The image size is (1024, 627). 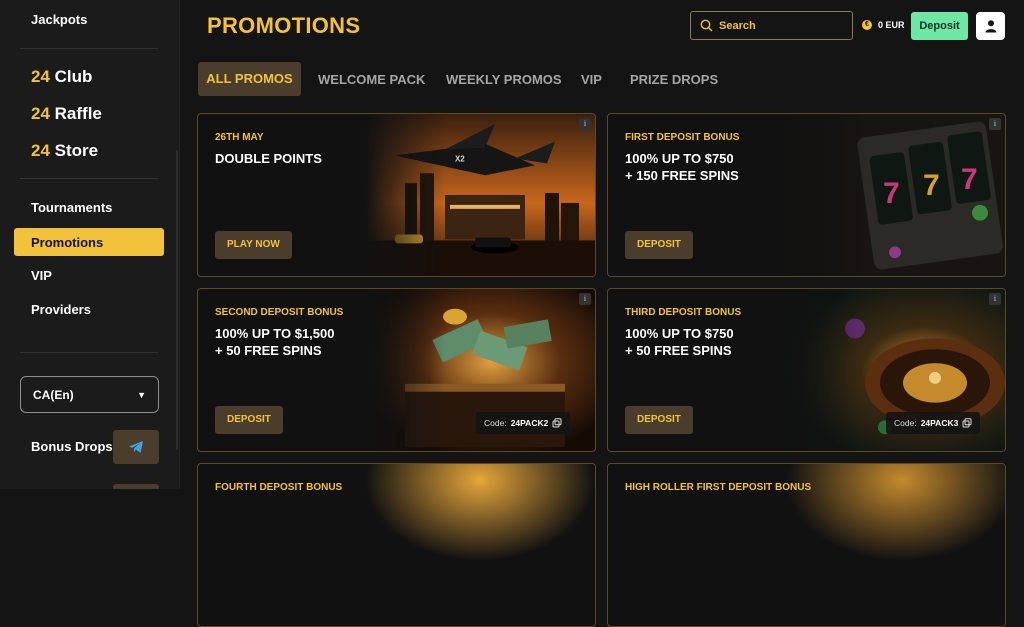 What do you see at coordinates (682, 175) in the screenshot?
I see `promo-headline-line2: + 150 FREE SPINS` at bounding box center [682, 175].